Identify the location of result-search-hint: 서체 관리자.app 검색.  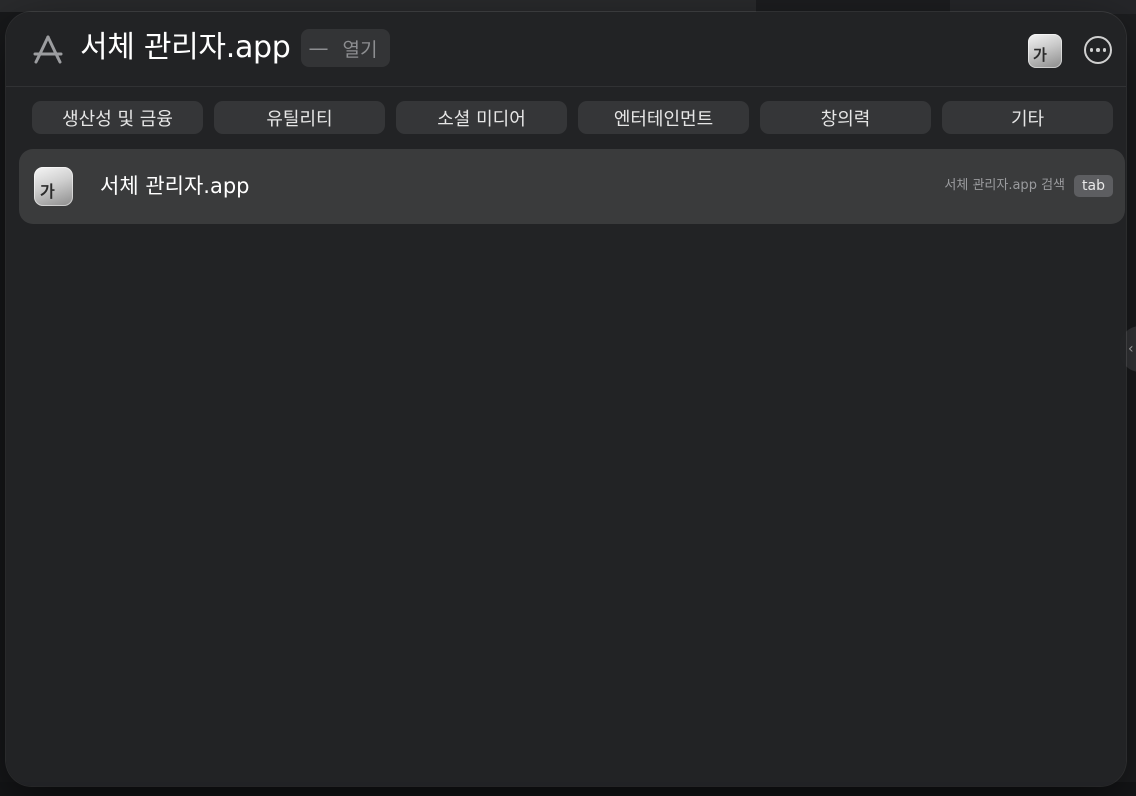
(1004, 185).